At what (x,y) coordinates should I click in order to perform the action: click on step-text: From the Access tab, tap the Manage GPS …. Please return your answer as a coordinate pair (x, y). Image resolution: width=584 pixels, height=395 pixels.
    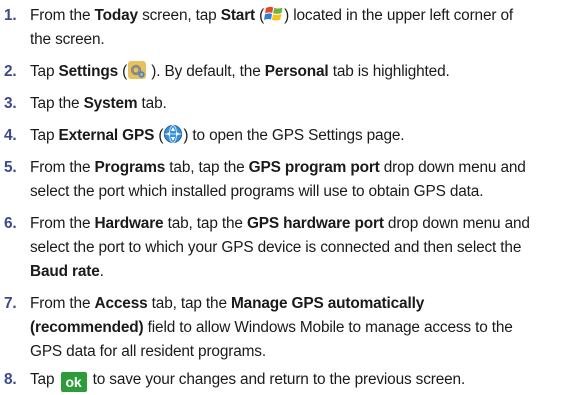
    Looking at the image, I should click on (271, 327).